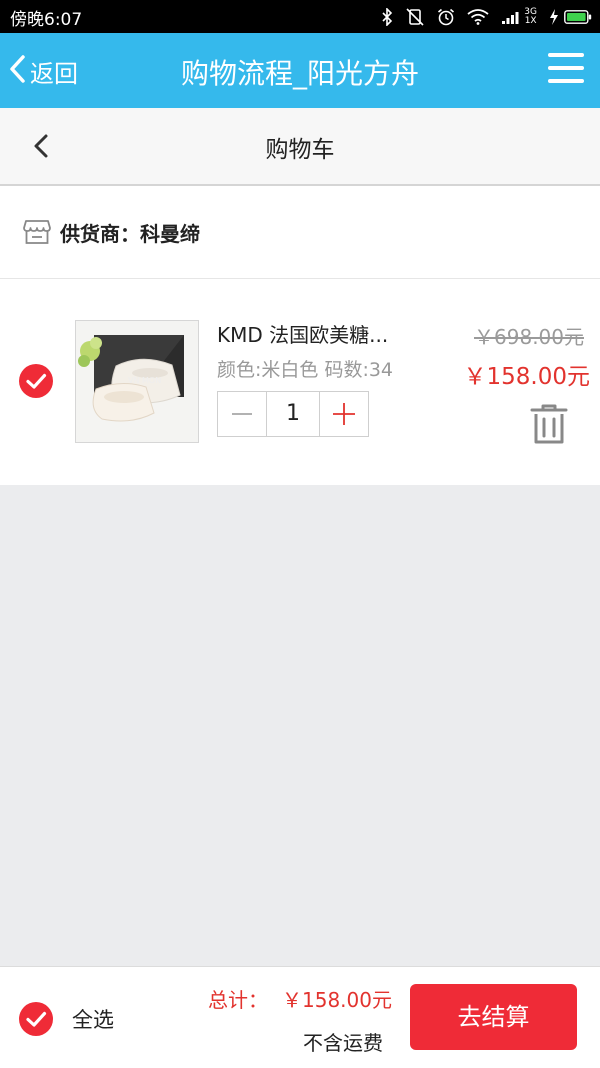 Image resolution: width=600 pixels, height=1068 pixels. Describe the element at coordinates (46, 20) in the screenshot. I see `status-time: 傍晚6:07` at that location.